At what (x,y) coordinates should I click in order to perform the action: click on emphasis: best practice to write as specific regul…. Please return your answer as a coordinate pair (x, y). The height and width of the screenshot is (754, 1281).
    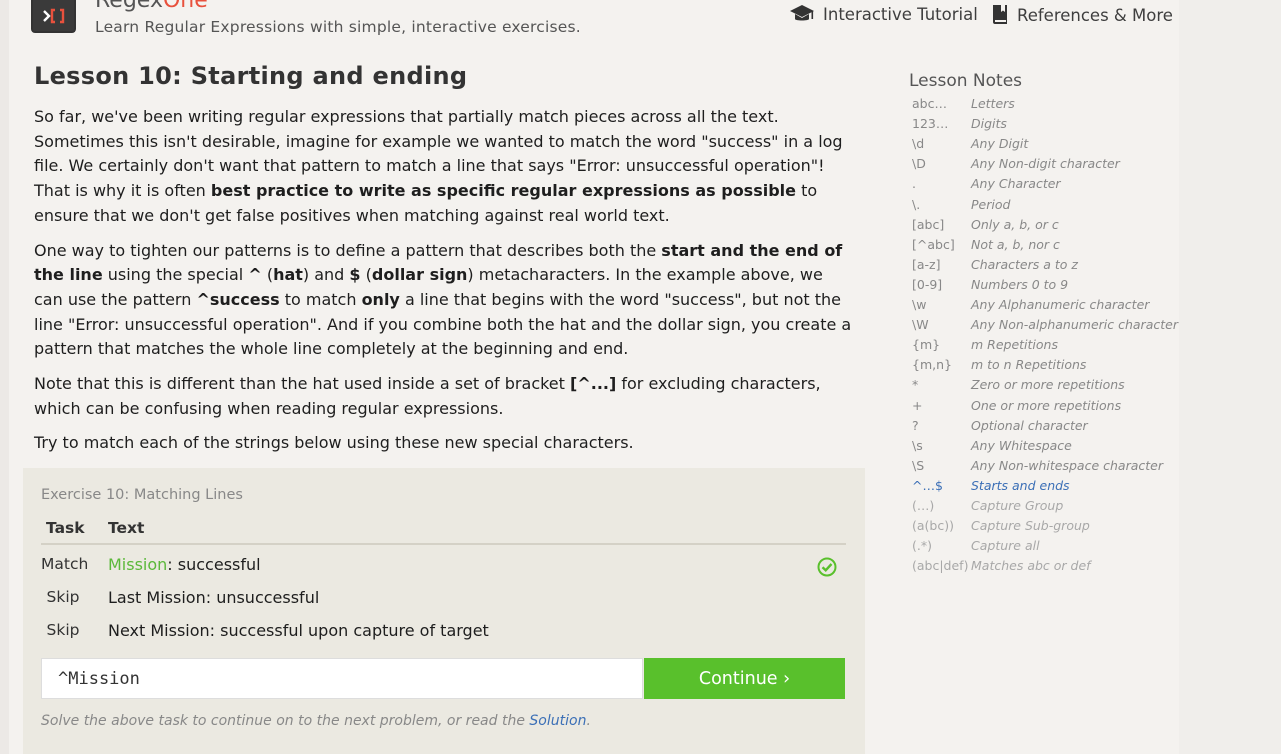
    Looking at the image, I should click on (503, 191).